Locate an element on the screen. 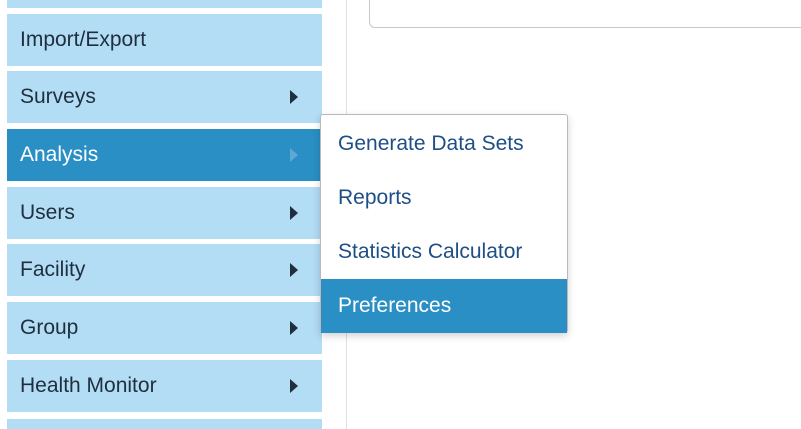 The image size is (801, 429). sidebar-item-label: Group is located at coordinates (49, 327).